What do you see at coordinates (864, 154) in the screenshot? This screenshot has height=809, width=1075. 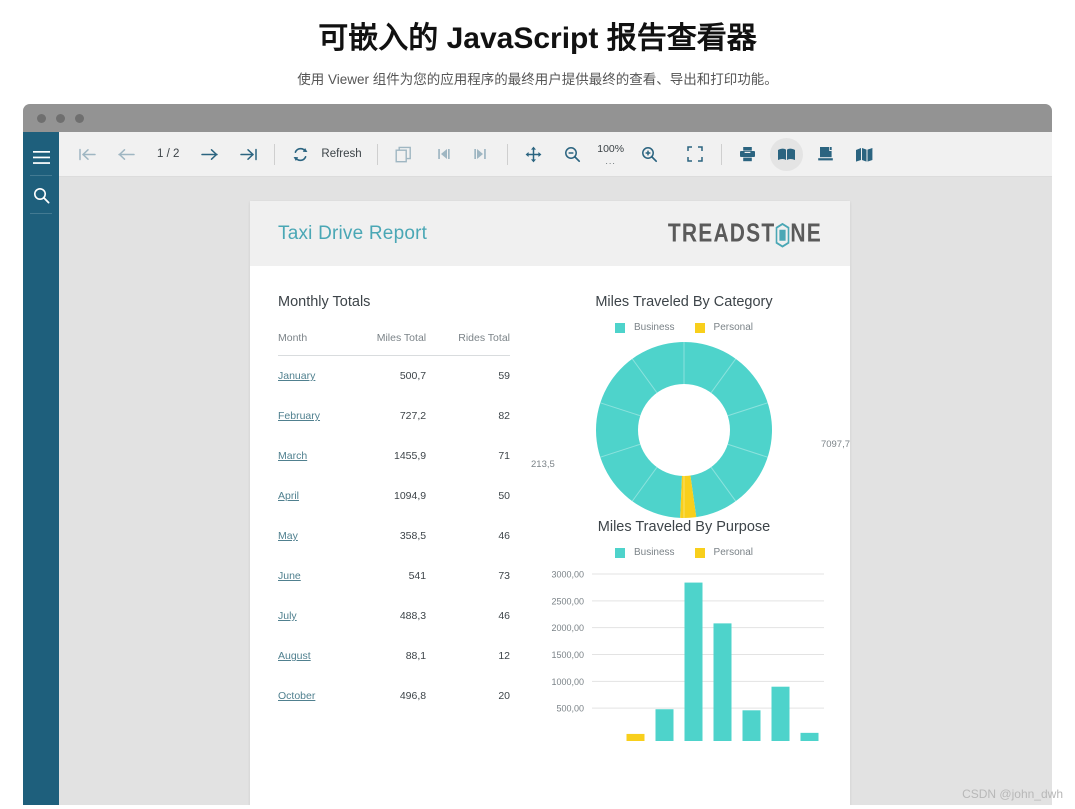 I see `continuous-view-button` at bounding box center [864, 154].